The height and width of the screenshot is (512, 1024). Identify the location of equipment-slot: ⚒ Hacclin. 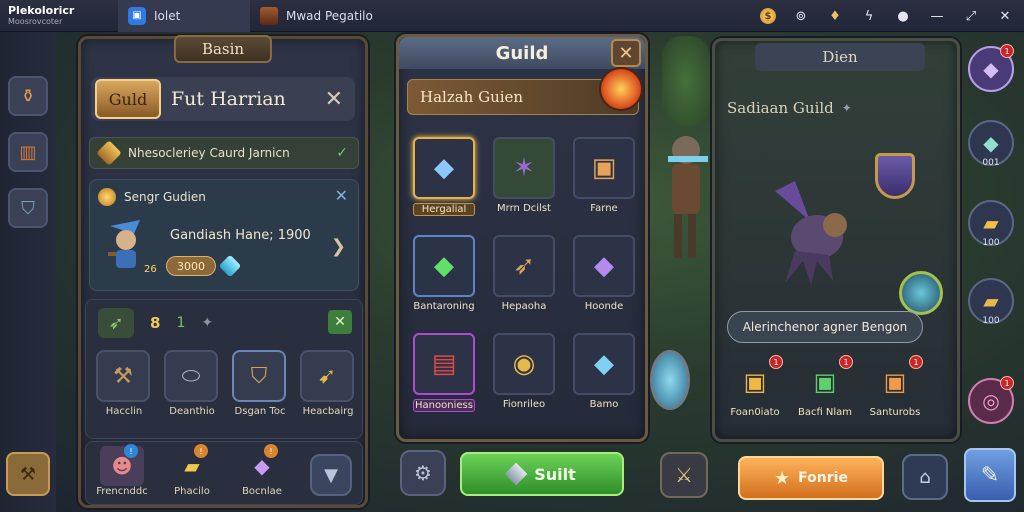
(124, 391).